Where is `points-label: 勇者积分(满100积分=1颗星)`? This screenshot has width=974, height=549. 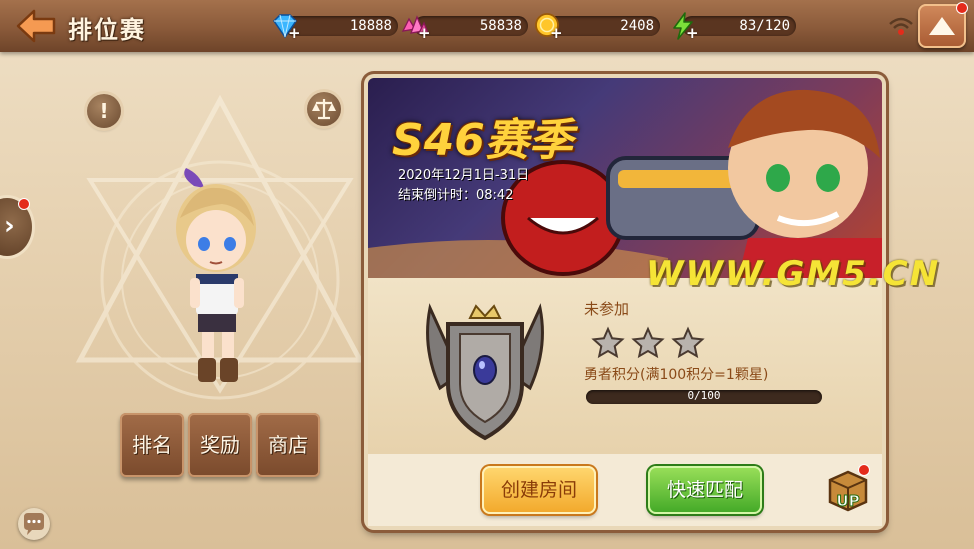
points-label: 勇者积分(满100积分=1颗星) is located at coordinates (676, 375).